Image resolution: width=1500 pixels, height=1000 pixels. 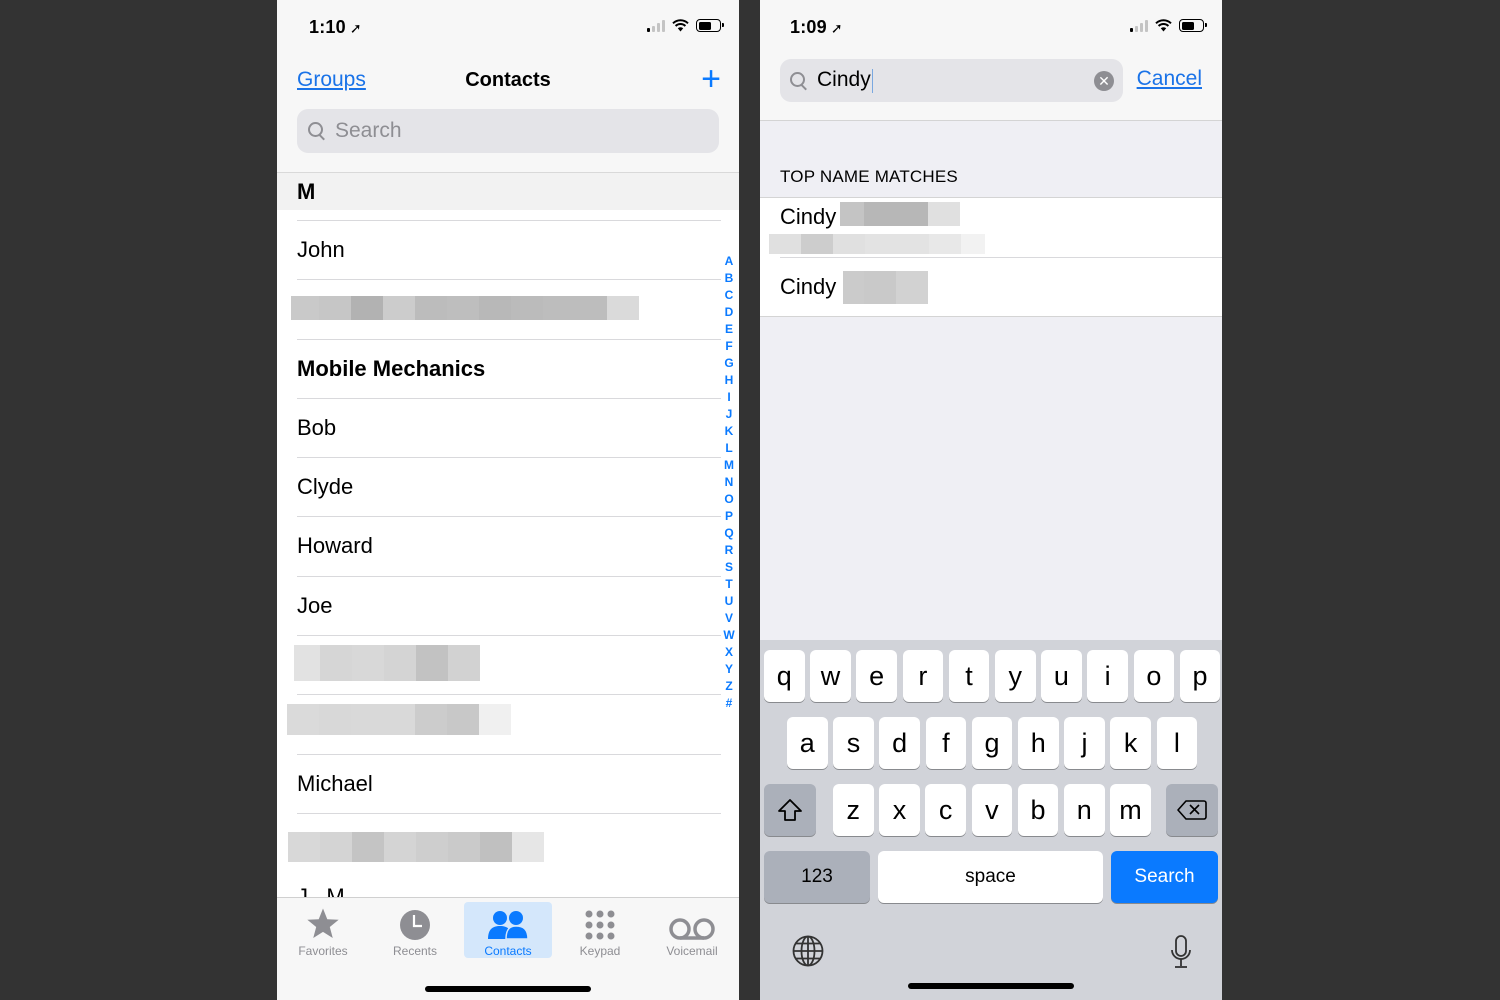 I want to click on key-y: y, so click(x=1015, y=676).